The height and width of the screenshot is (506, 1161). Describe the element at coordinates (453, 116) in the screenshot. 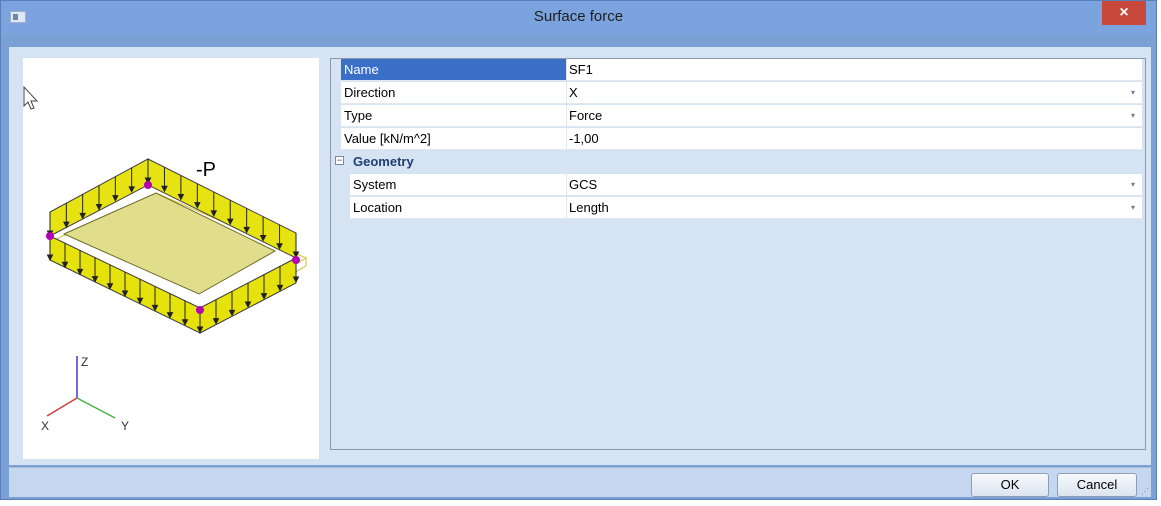

I see `property-name: Type` at that location.